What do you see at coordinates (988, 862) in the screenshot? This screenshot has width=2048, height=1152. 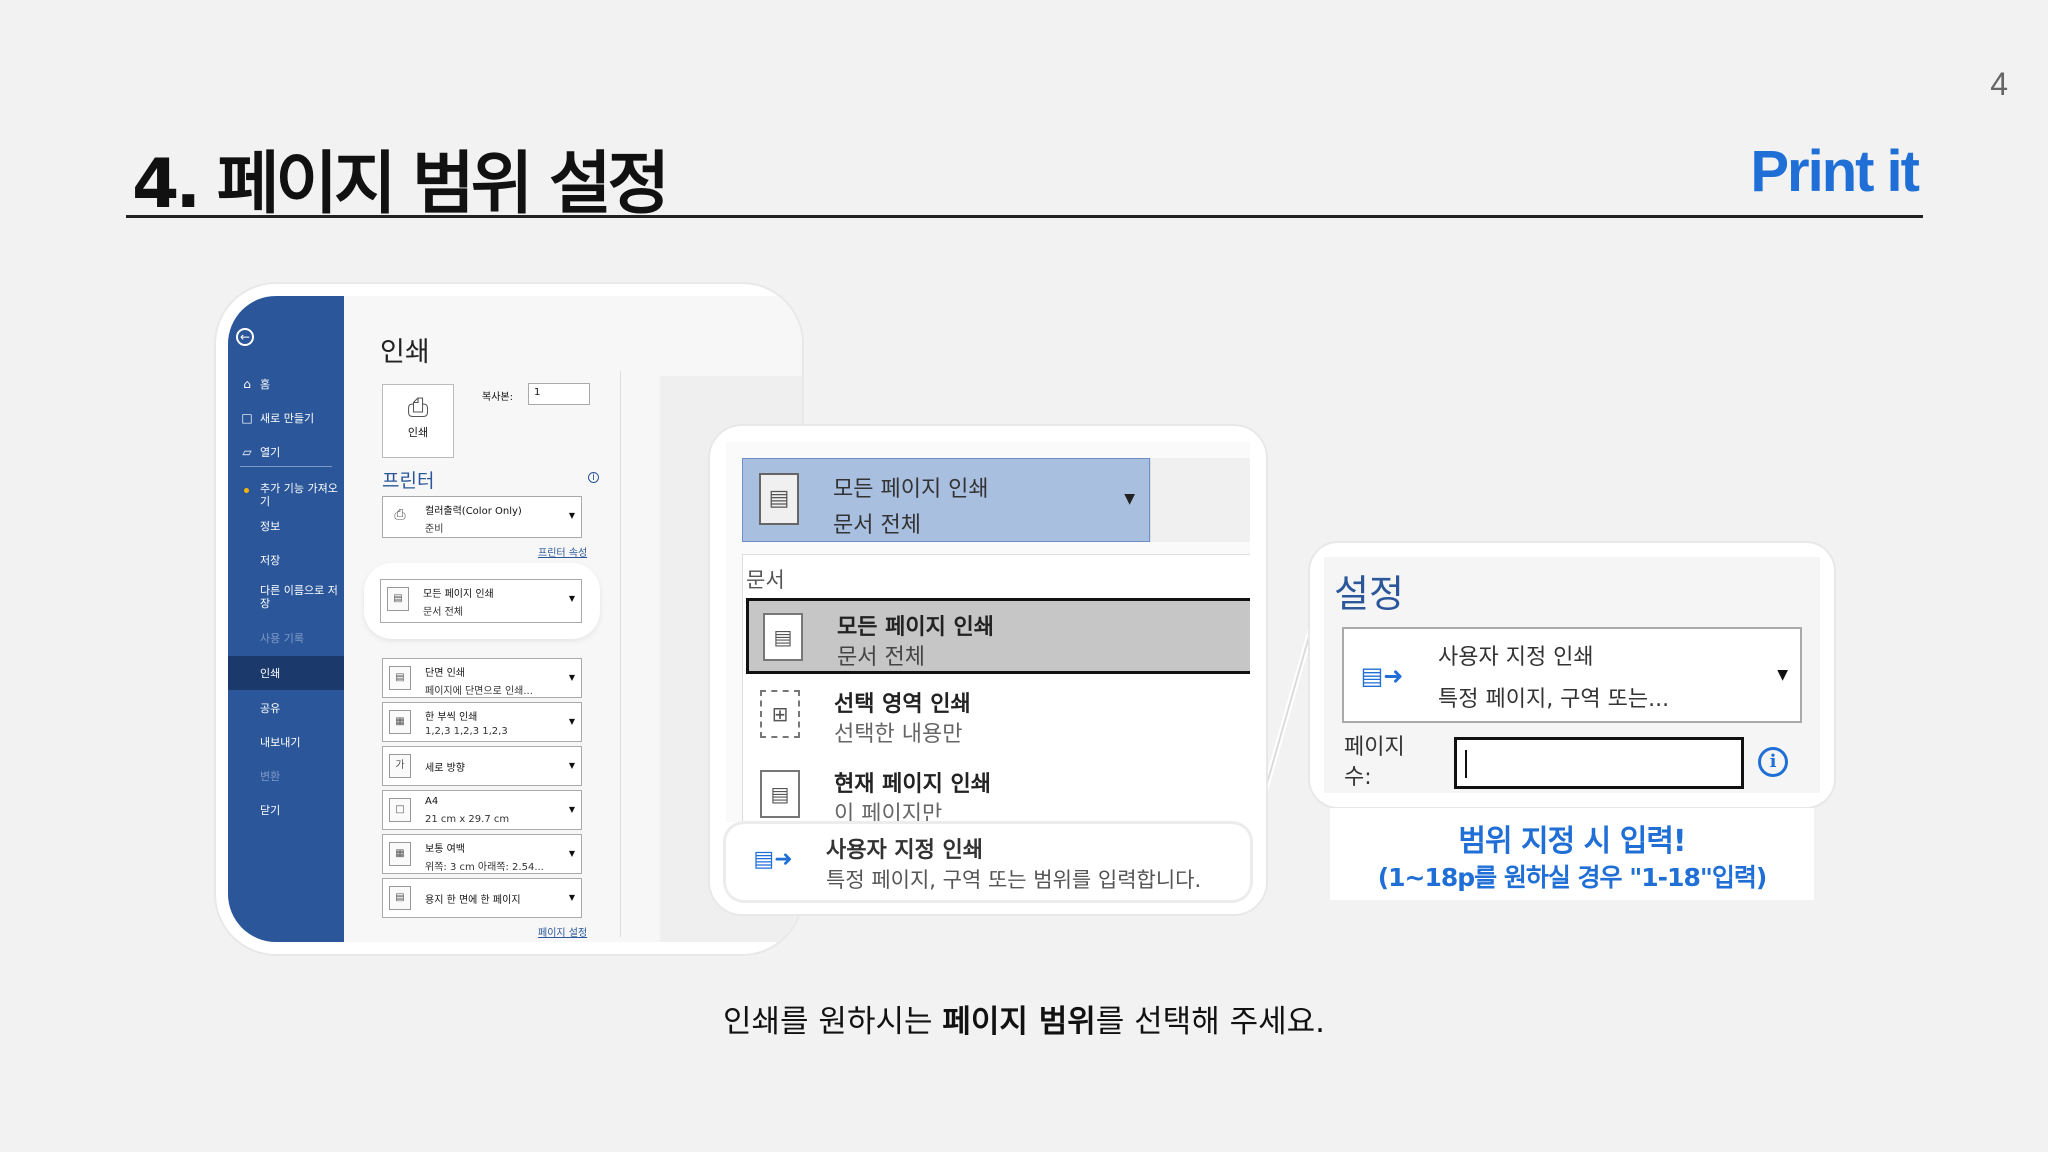 I see `option-custom-print: ▤➜ 사용자 지정 인쇄 특정 페이지, 구역 또는 범위를 입력합니다.` at bounding box center [988, 862].